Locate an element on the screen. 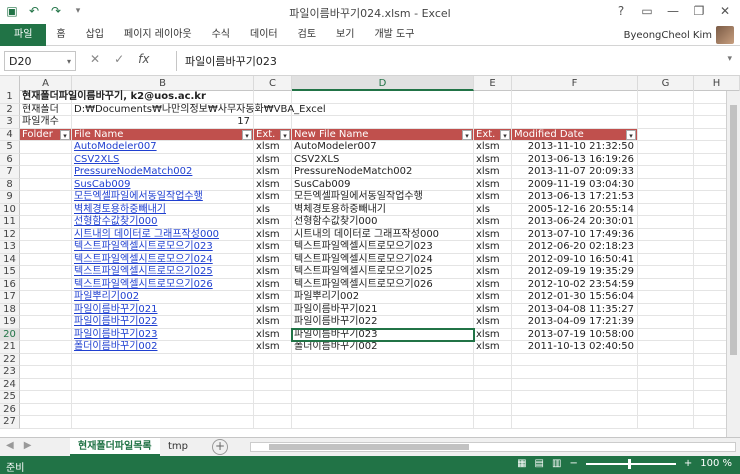 The image size is (740, 474). row-header: 15 is located at coordinates (10, 272).